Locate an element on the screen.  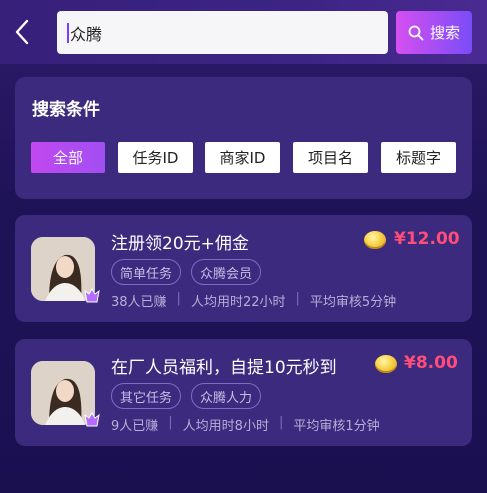
task-tag: 众腾人力 is located at coordinates (226, 396).